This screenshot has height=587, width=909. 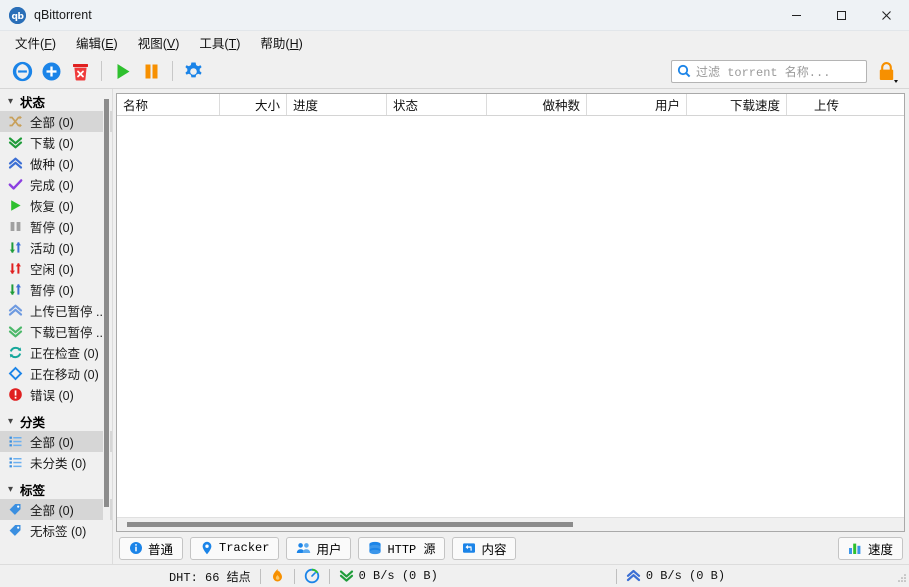 I want to click on sidebar-item-status-resumed: 恢复 (0), so click(x=56, y=205).